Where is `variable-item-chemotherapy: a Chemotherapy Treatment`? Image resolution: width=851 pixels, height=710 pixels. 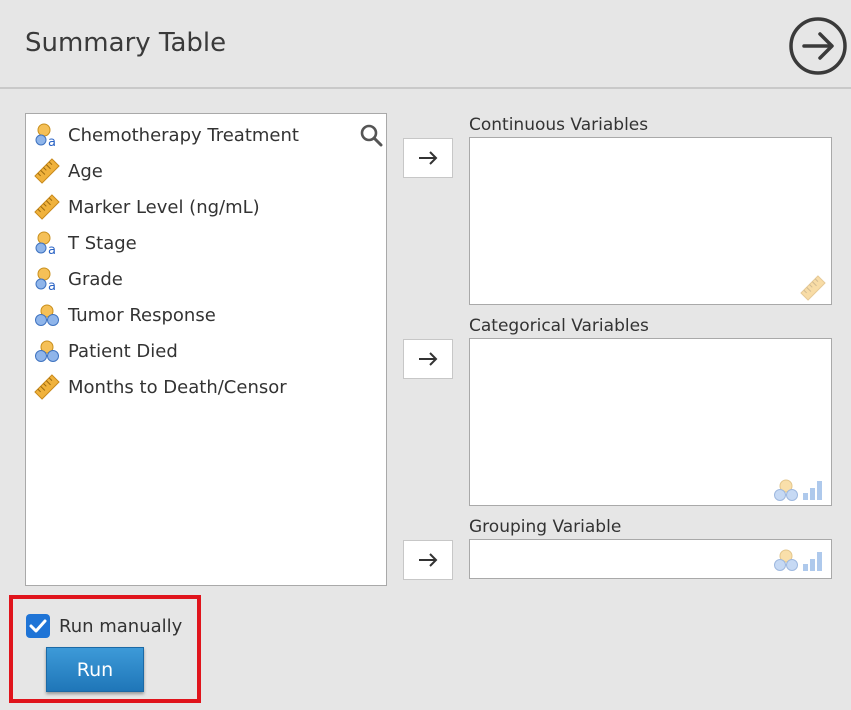
variable-item-chemotherapy: a Chemotherapy Treatment is located at coordinates (166, 135).